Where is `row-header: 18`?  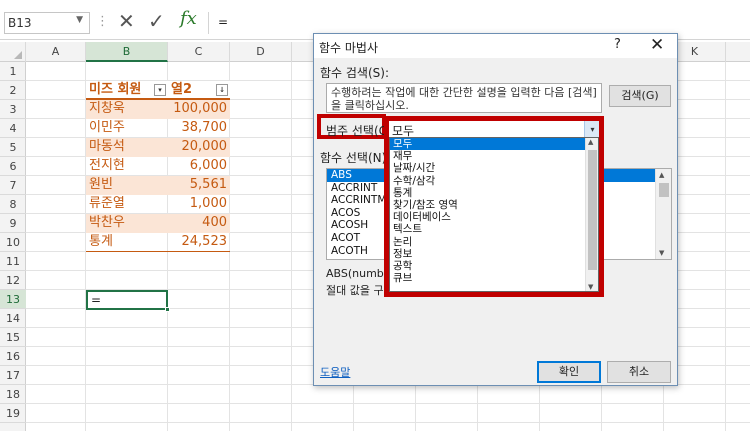 row-header: 18 is located at coordinates (13, 394).